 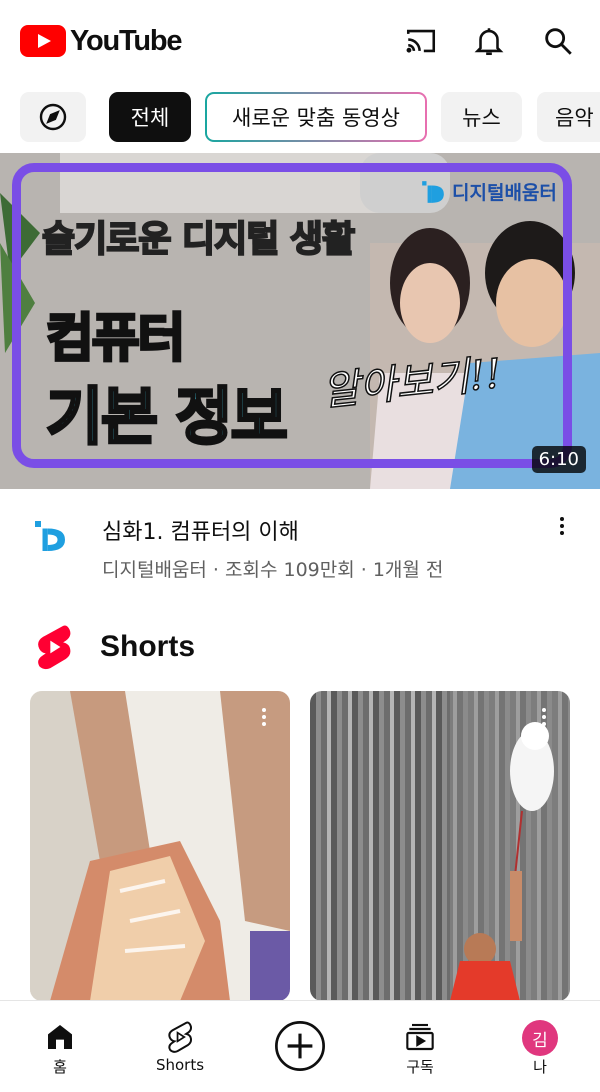 What do you see at coordinates (558, 459) in the screenshot?
I see `video-duration: 6:10` at bounding box center [558, 459].